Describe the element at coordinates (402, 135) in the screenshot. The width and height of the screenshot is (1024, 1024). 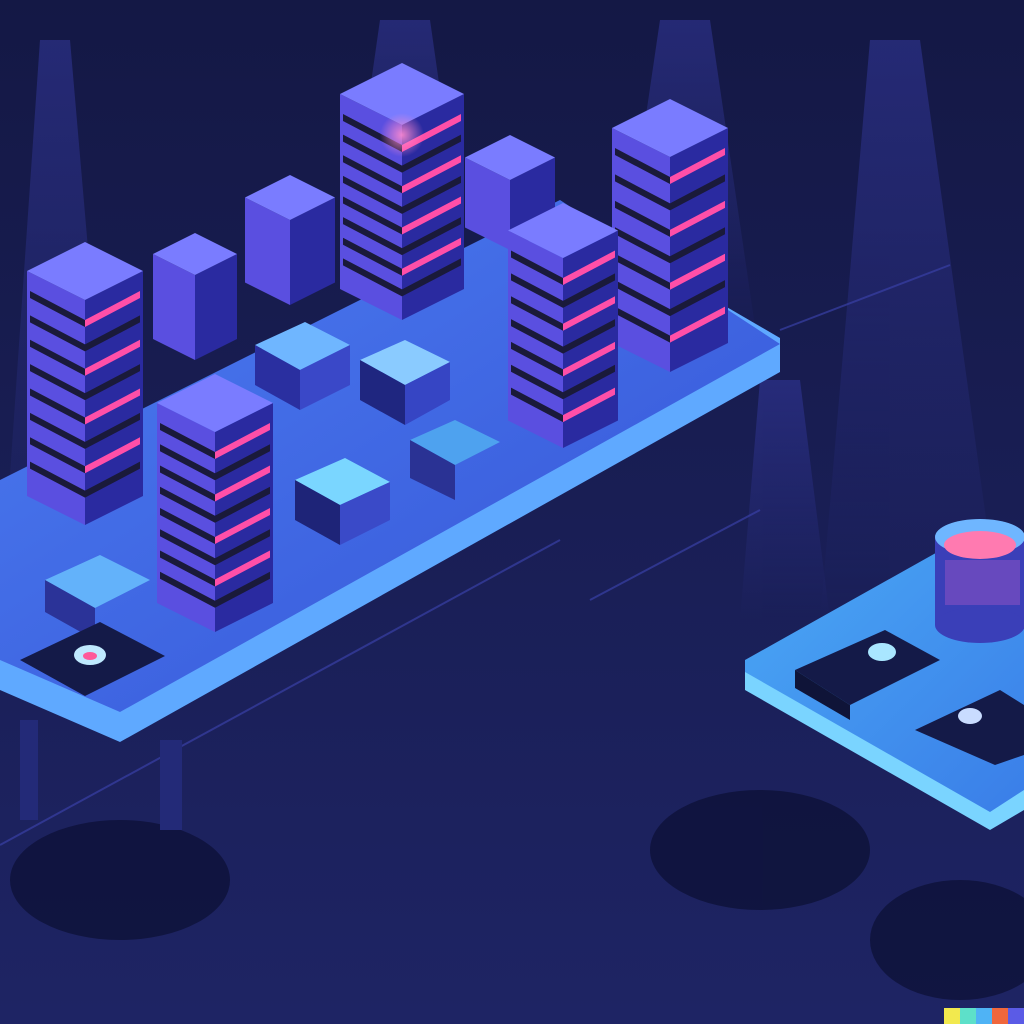
I see `tower-top-glow` at that location.